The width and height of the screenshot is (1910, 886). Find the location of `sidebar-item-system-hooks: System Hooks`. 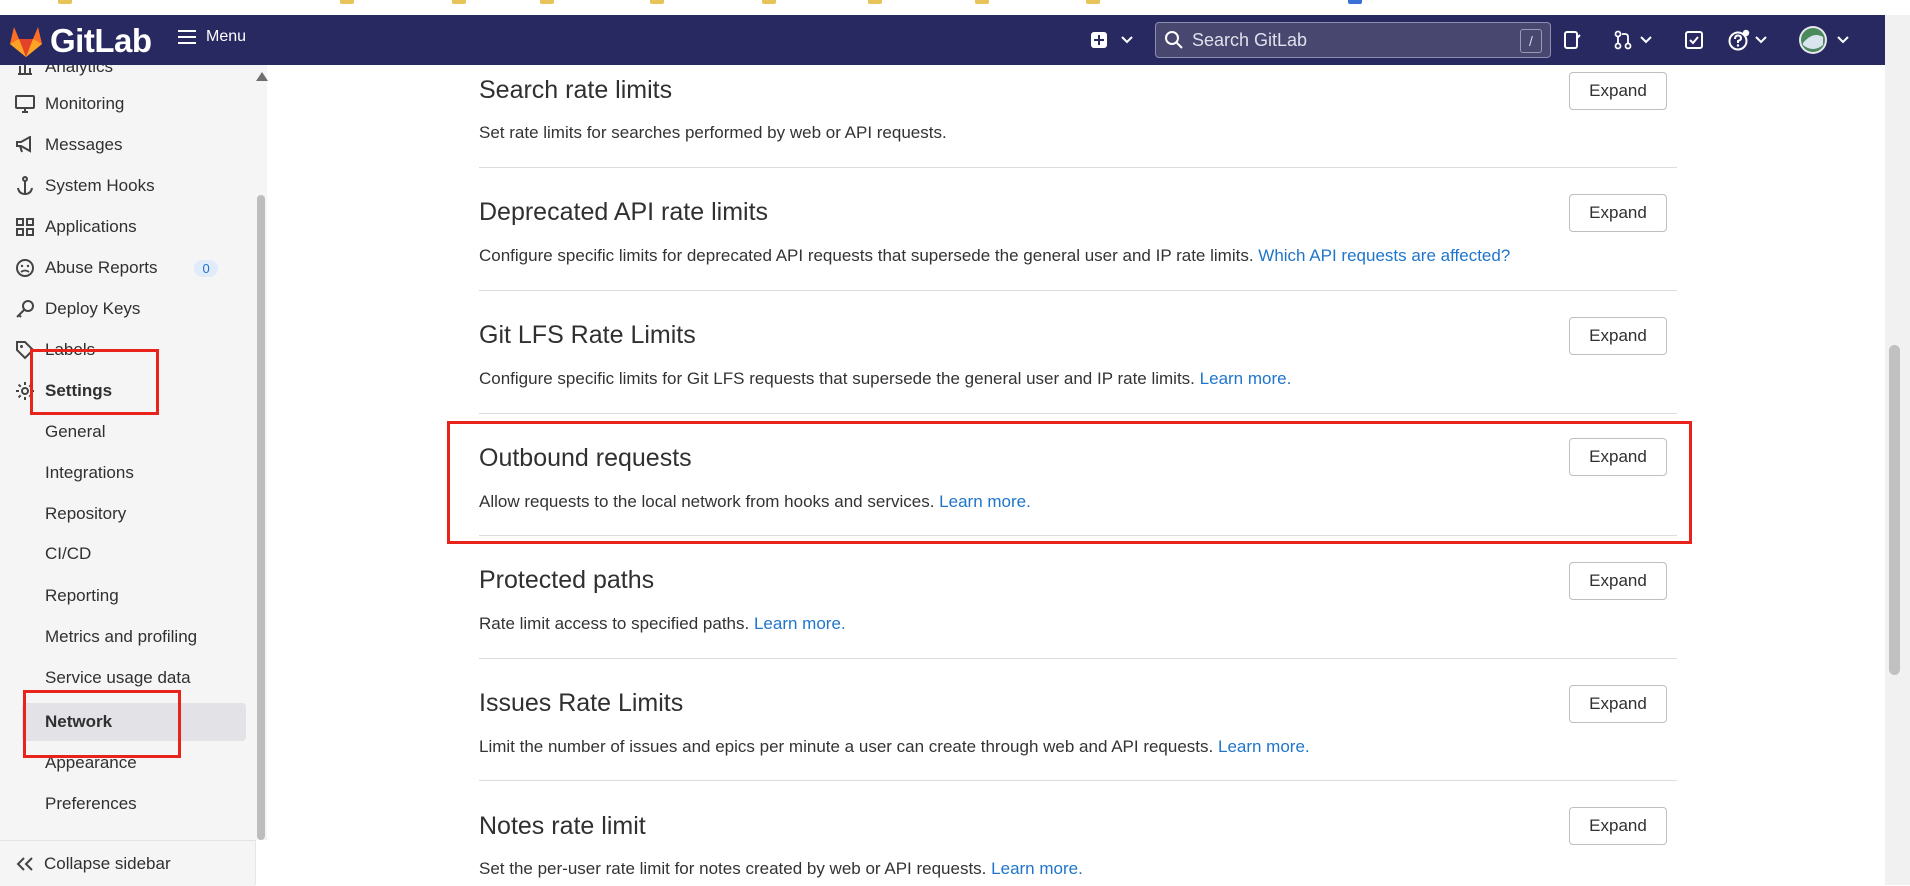

sidebar-item-system-hooks: System Hooks is located at coordinates (122, 186).